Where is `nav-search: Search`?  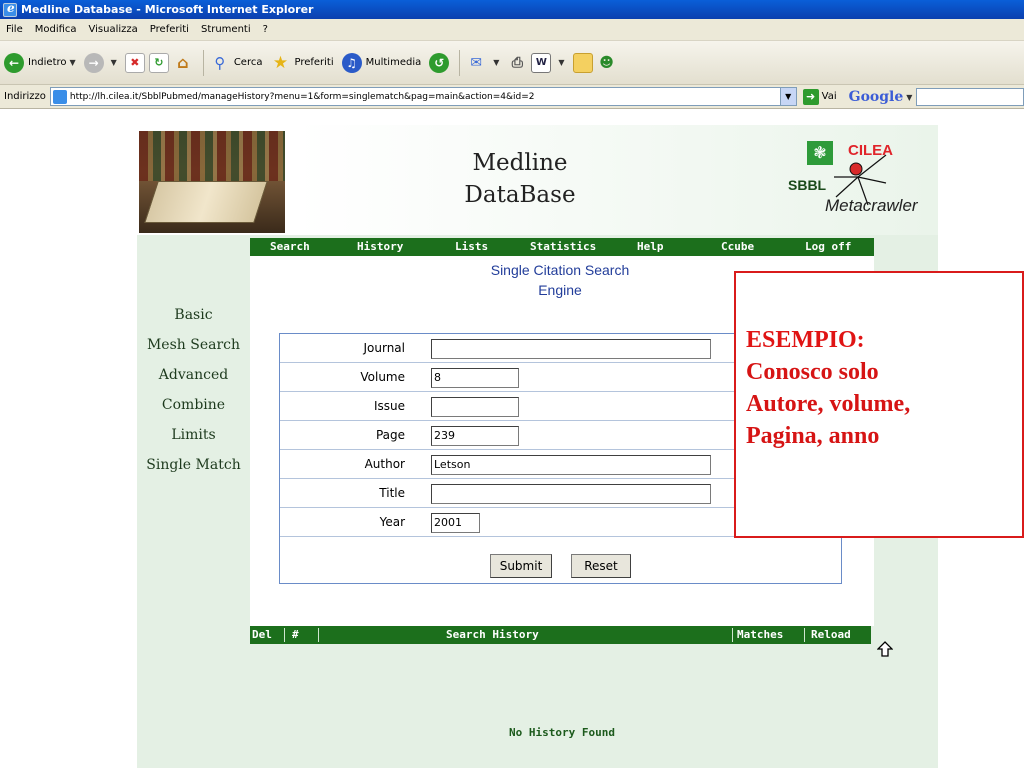 nav-search: Search is located at coordinates (290, 246).